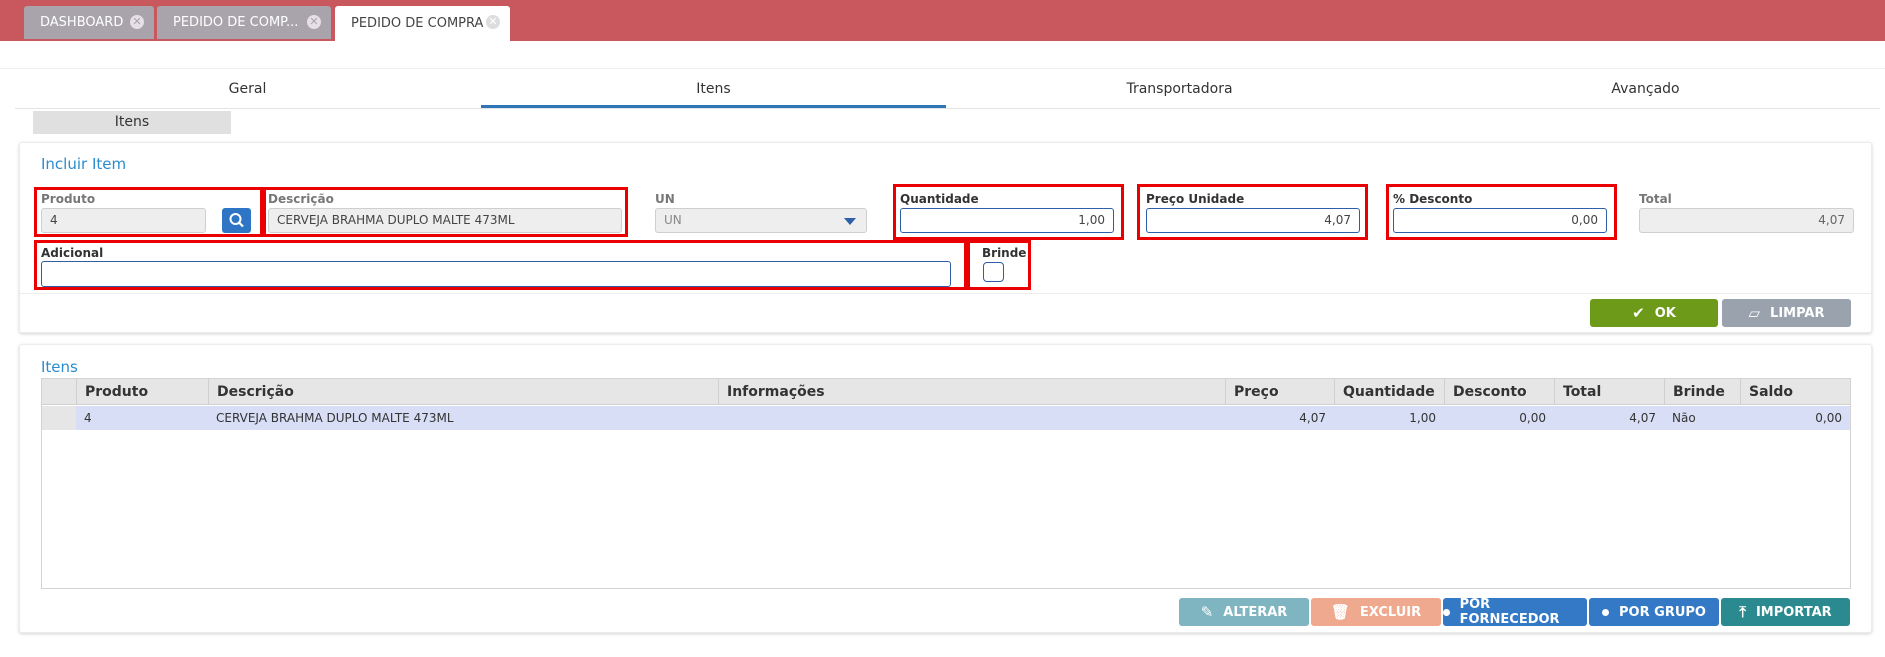  What do you see at coordinates (1828, 418) in the screenshot?
I see `cell-saldo: 0,00` at bounding box center [1828, 418].